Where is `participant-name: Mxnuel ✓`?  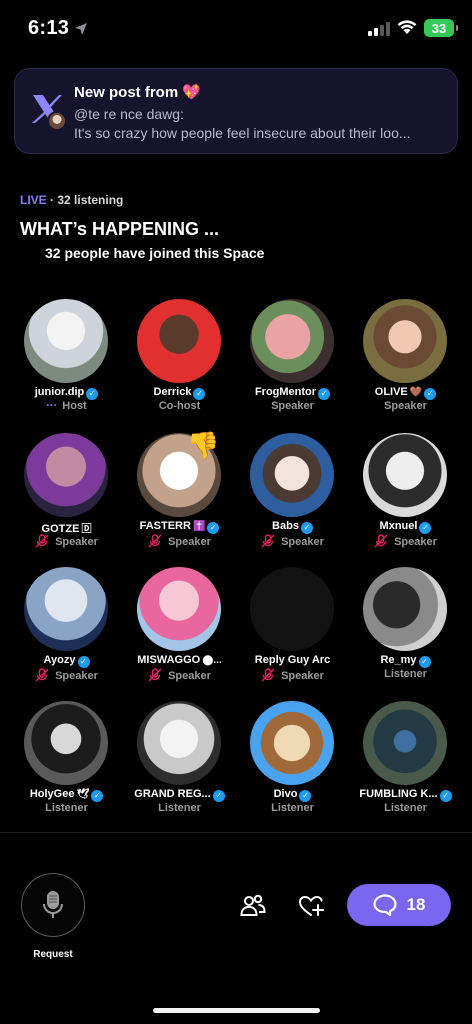 participant-name: Mxnuel ✓ is located at coordinates (405, 527).